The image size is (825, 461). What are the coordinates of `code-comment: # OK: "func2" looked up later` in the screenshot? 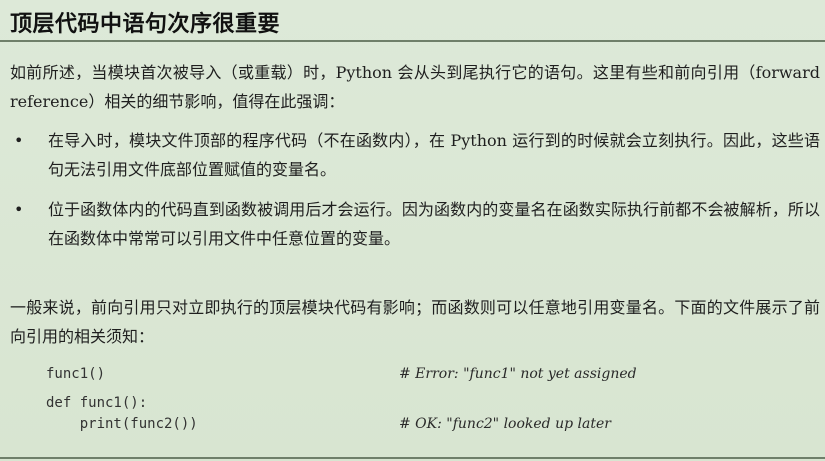 It's located at (505, 424).